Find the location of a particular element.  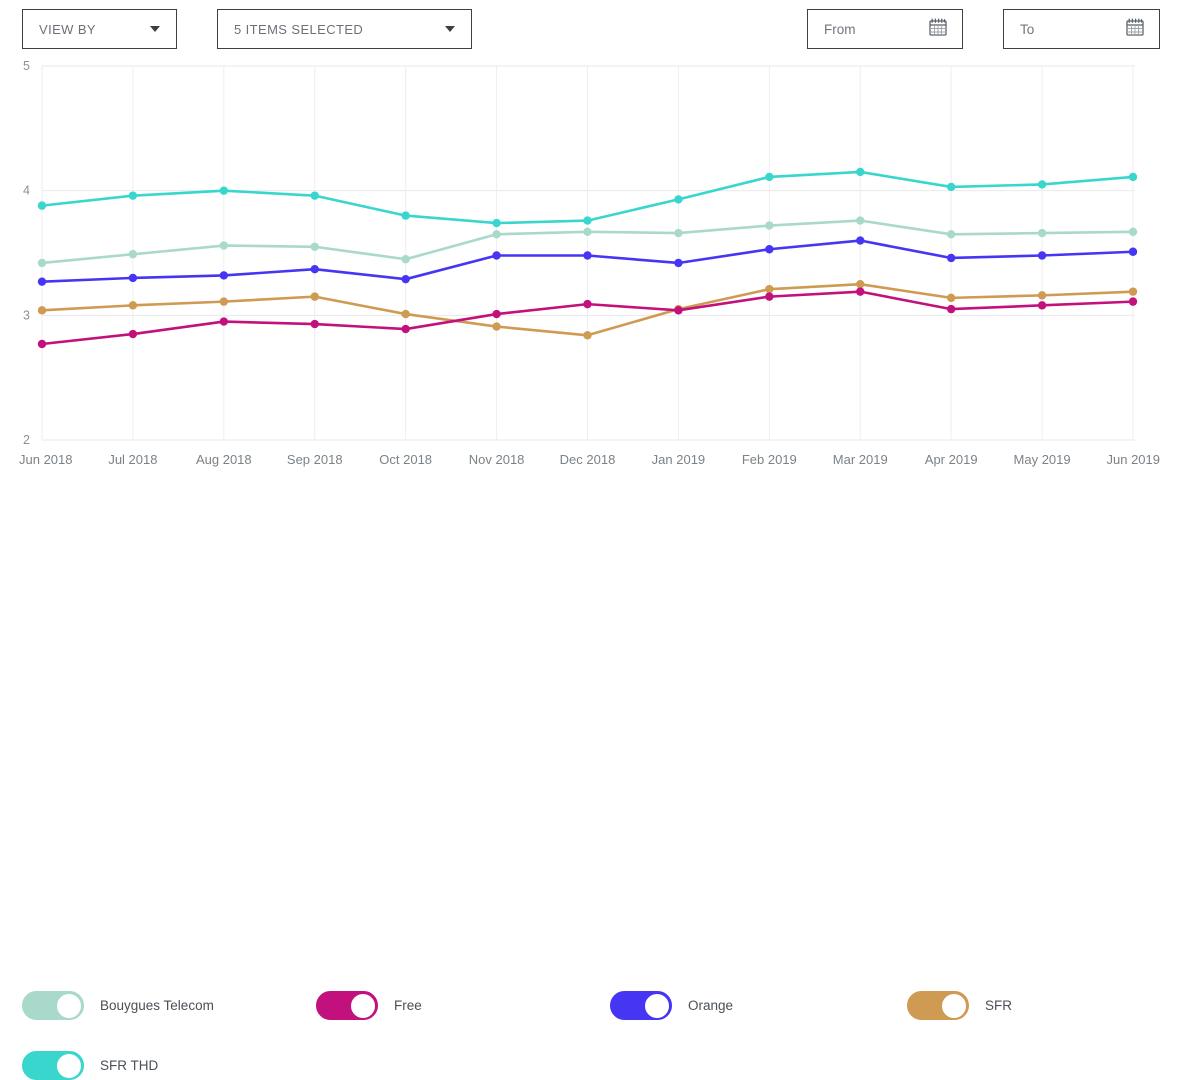

legend-item-sfr-thd: SFR THD is located at coordinates (90, 1065).